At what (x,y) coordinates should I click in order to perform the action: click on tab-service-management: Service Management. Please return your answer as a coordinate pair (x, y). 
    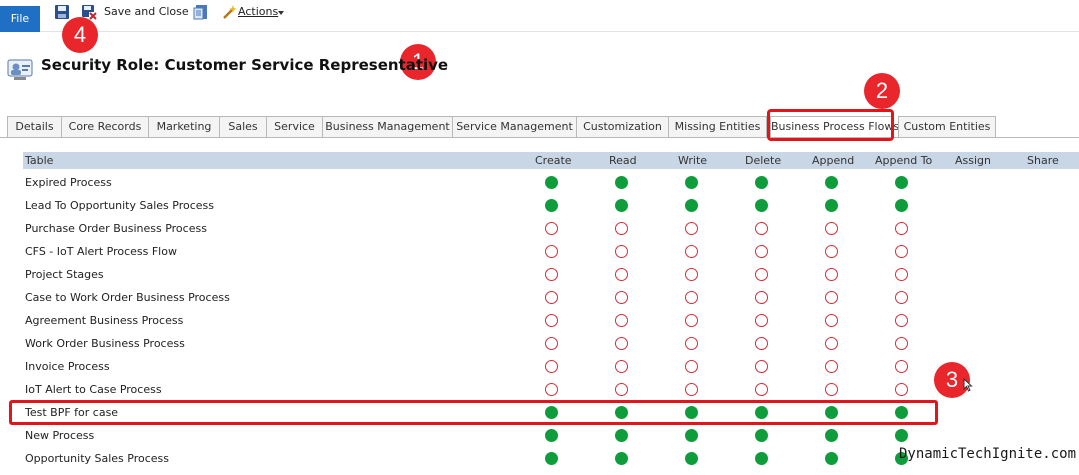
    Looking at the image, I should click on (514, 126).